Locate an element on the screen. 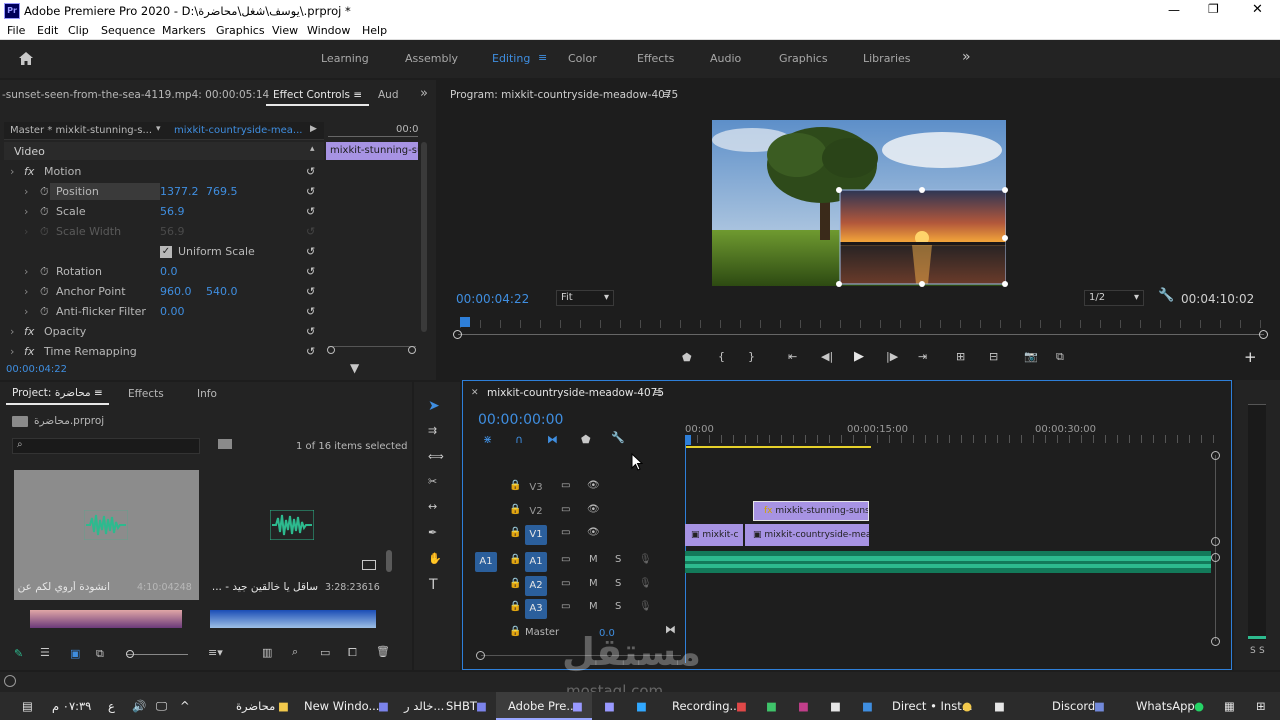 Image resolution: width=1280 pixels, height=720 pixels. tab-effects: Effects is located at coordinates (146, 394).